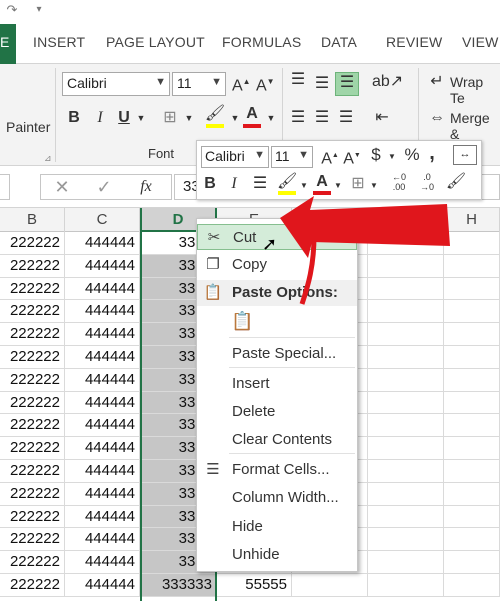 This screenshot has height=601, width=500. Describe the element at coordinates (210, 184) in the screenshot. I see `mini-bold-button: B` at that location.